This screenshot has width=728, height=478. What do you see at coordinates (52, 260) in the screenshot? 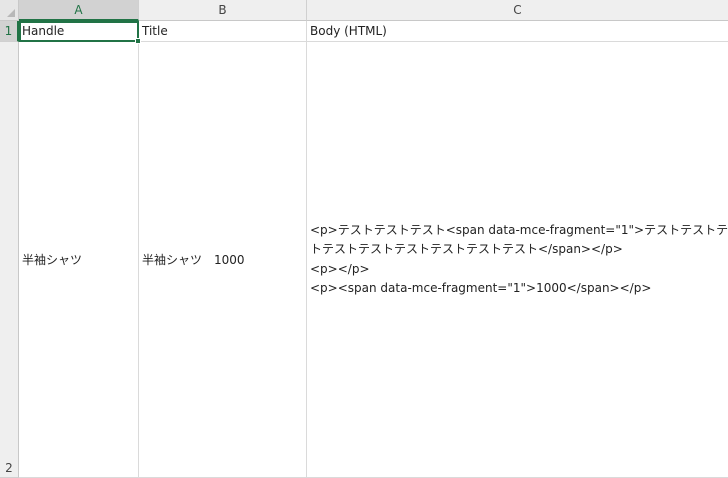
I see `cell-a2-value: 半袖シャツ` at bounding box center [52, 260].